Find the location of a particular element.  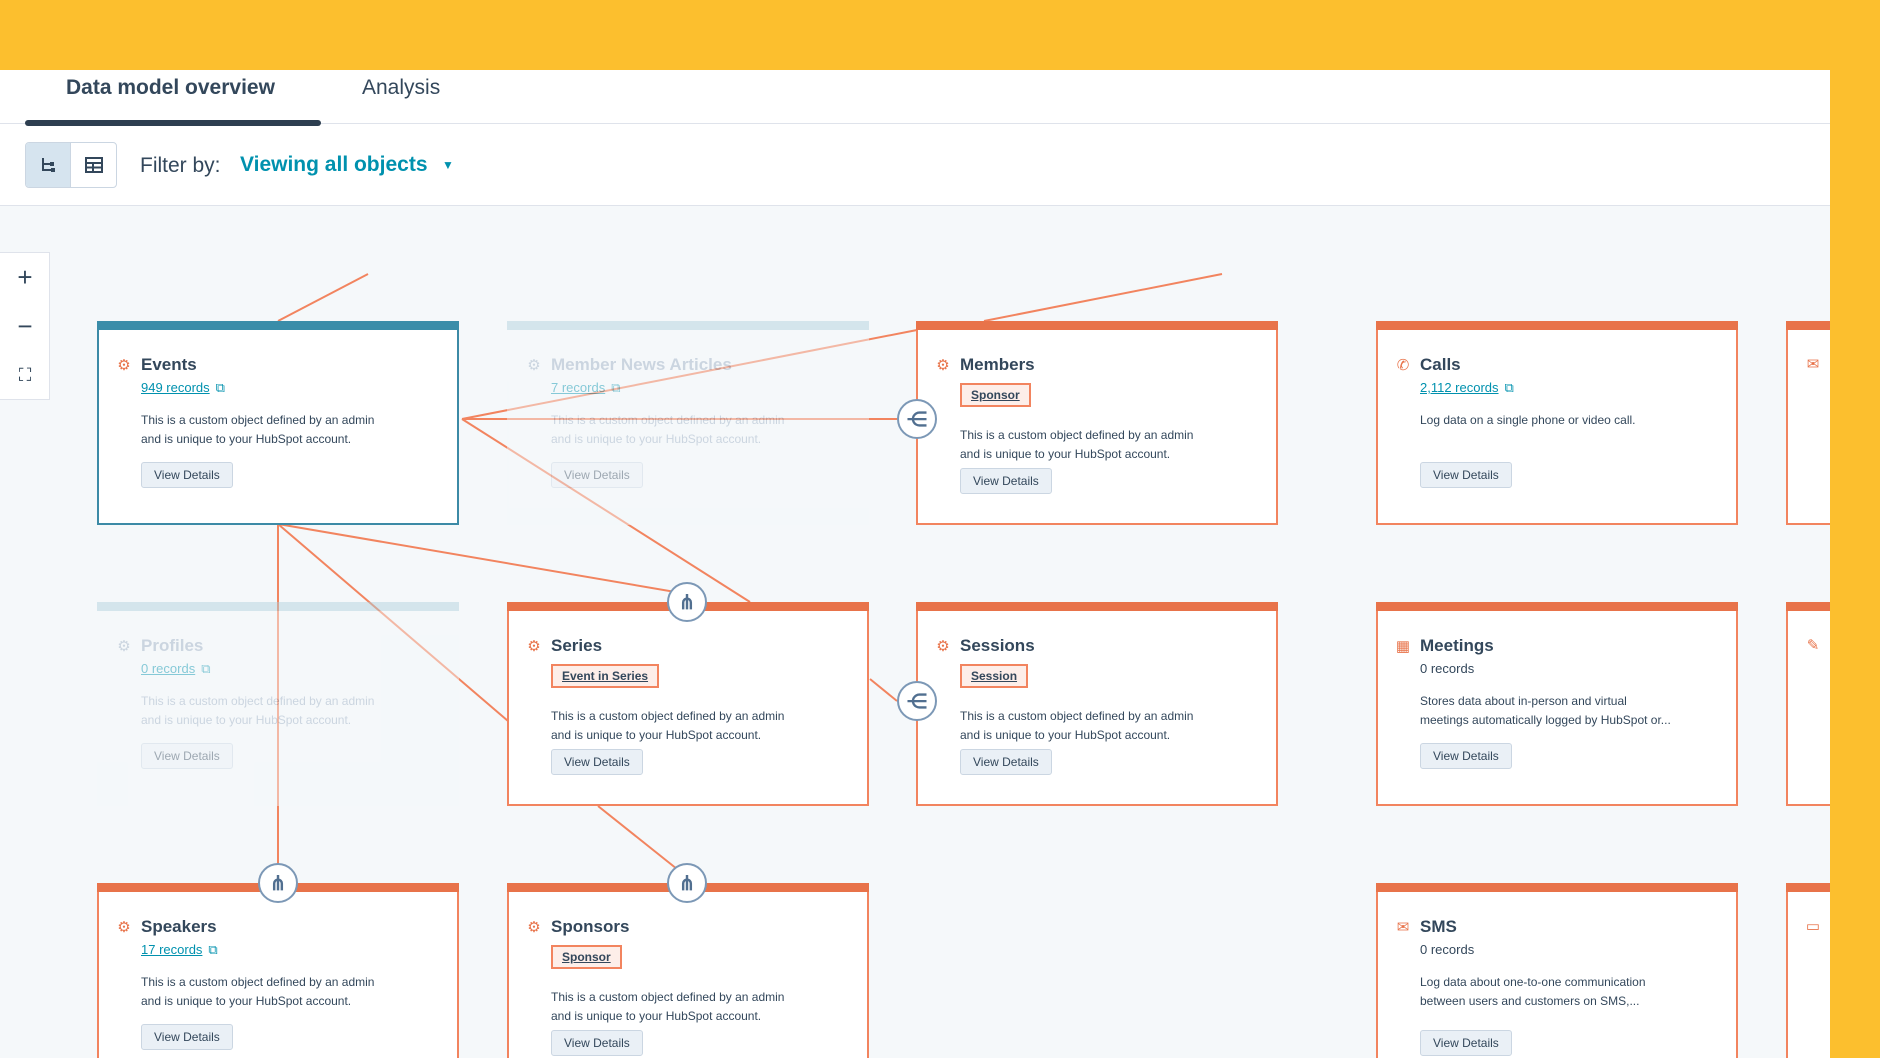

card-title: Speakers is located at coordinates (179, 926).